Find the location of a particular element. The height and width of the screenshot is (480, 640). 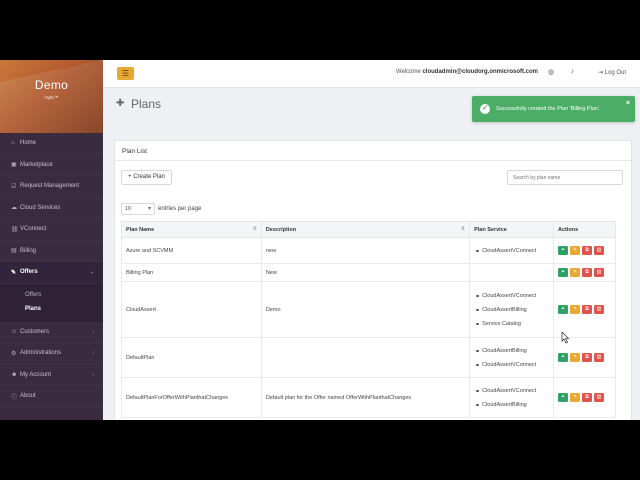

plan-name-cell: DefaultPlanForOfferWithPlanthatChanges is located at coordinates (191, 397).